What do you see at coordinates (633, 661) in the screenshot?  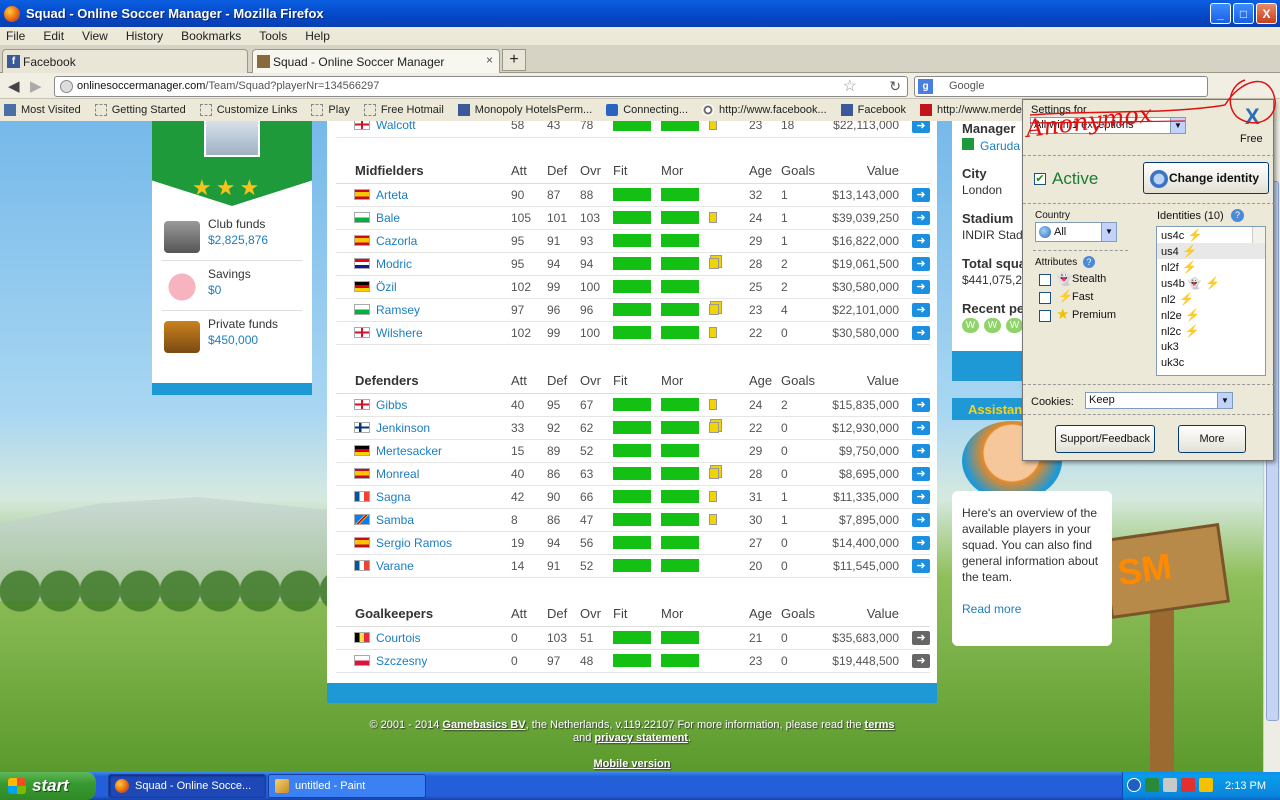 I see `table-row: Szczesny 0 97 48 23 0 $19,448,500 ➜` at bounding box center [633, 661].